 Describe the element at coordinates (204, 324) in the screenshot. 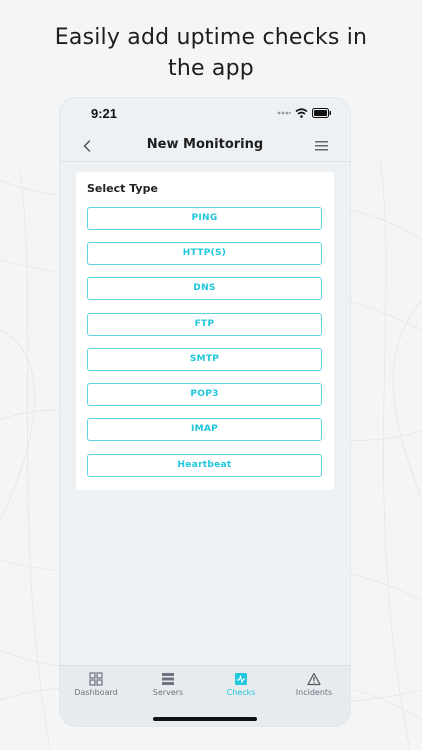

I see `type-button-ftp: FTP` at that location.